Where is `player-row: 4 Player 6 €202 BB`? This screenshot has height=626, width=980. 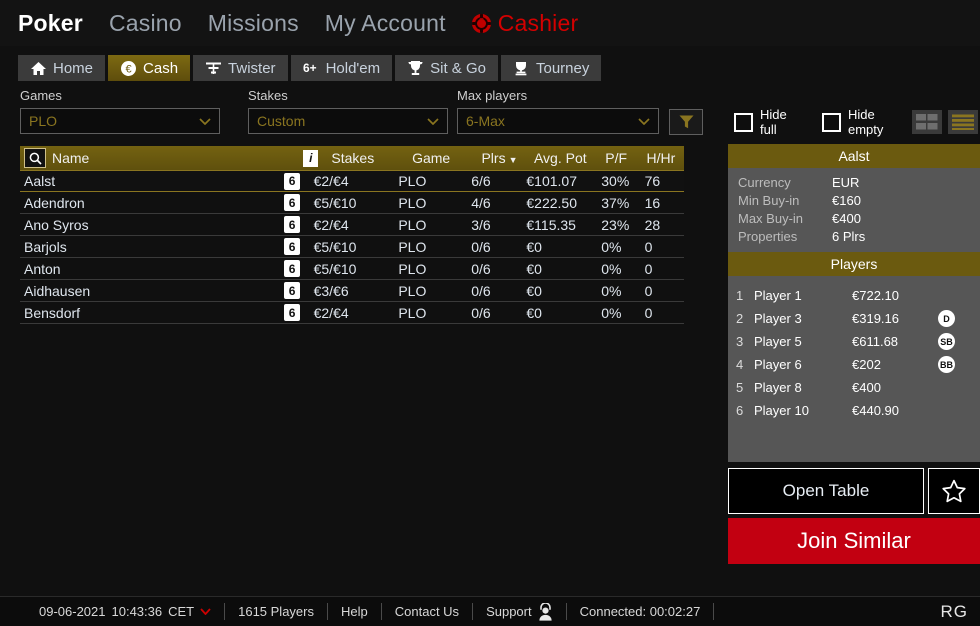 player-row: 4 Player 6 €202 BB is located at coordinates (853, 364).